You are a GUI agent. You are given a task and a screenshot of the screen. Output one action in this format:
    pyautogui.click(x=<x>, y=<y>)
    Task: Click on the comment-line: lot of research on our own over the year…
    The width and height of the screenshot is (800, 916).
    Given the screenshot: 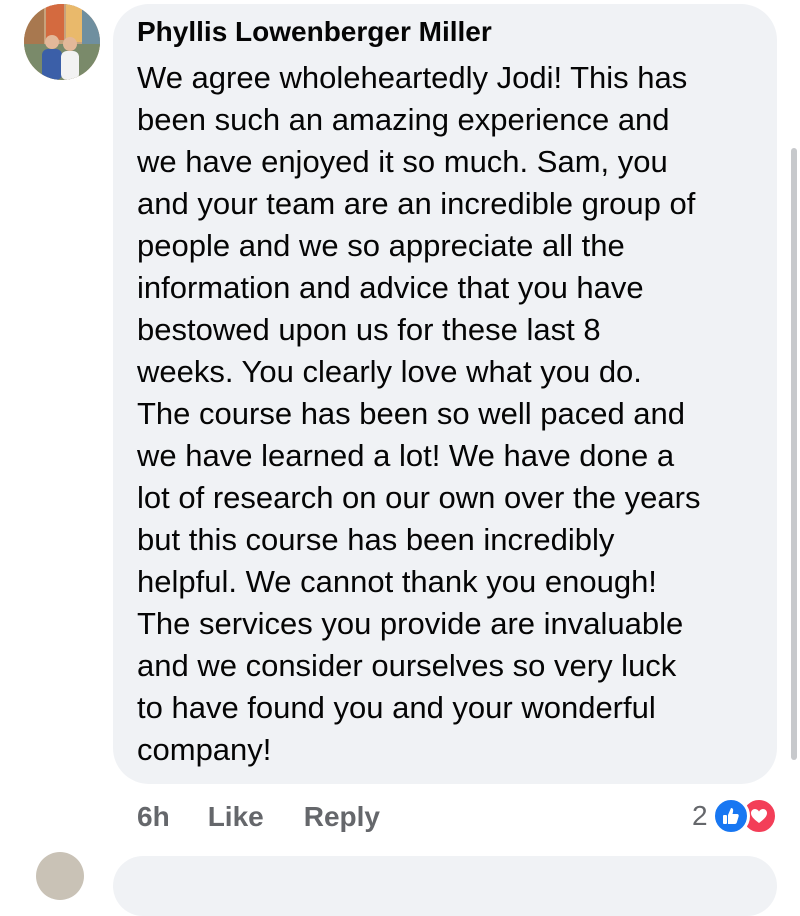 What is the action you would take?
    pyautogui.click(x=419, y=497)
    